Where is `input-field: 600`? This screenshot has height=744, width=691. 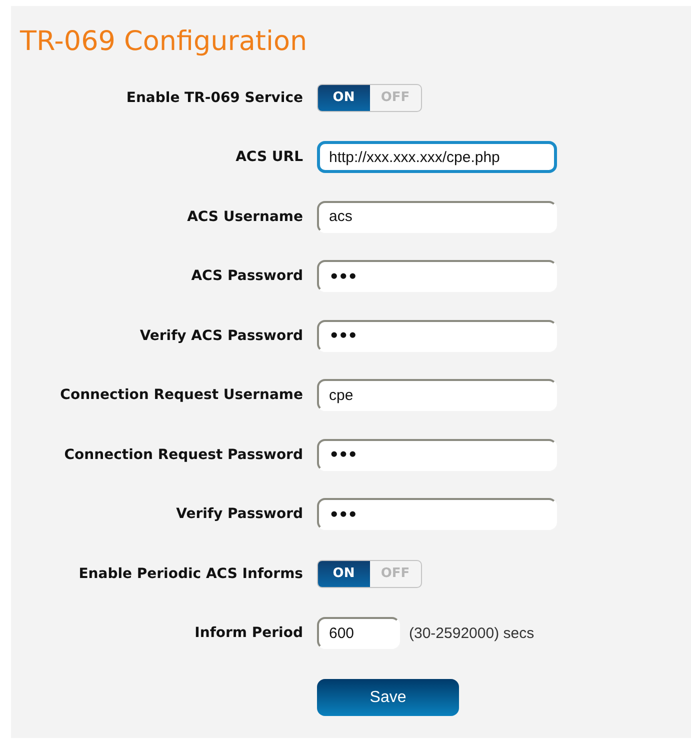
input-field: 600 is located at coordinates (358, 633).